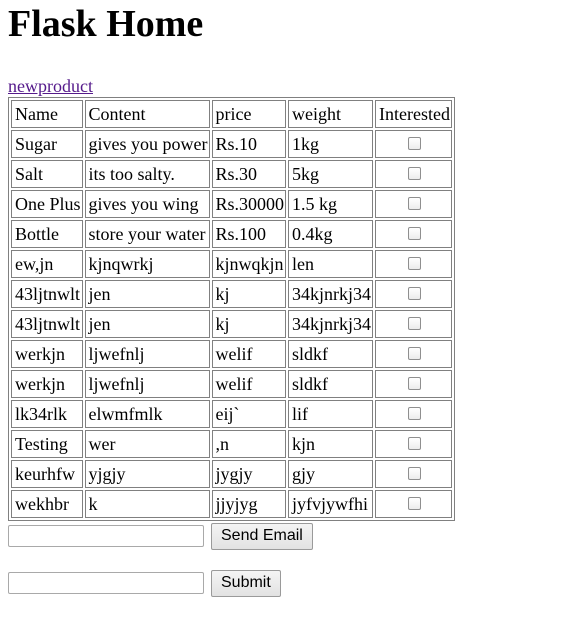  I want to click on table-row: Testing wer ,n kjn, so click(231, 444).